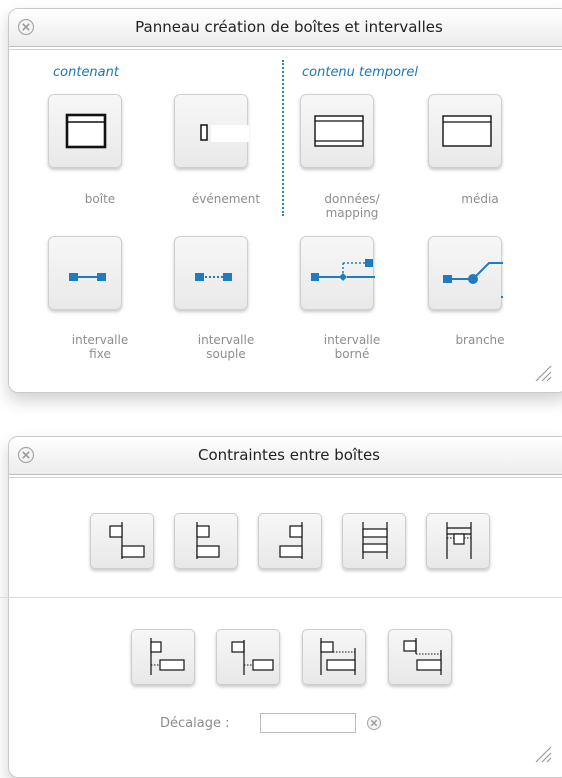 The image size is (562, 778). I want to click on tile-box-label: boîte, so click(100, 199).